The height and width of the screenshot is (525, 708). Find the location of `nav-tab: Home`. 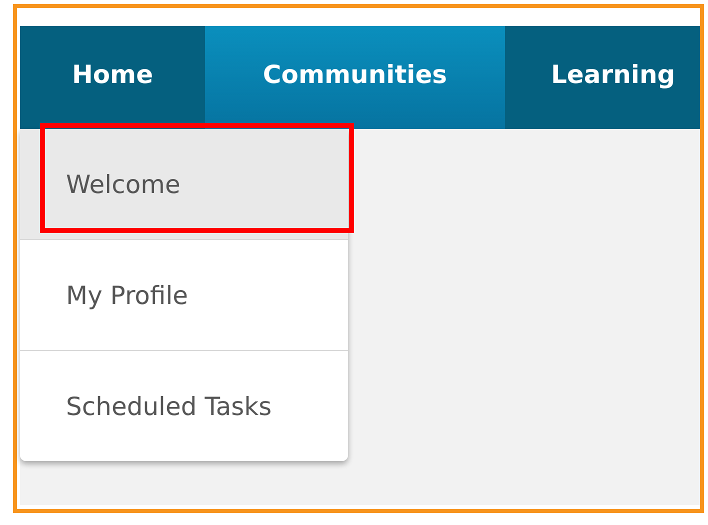

nav-tab: Home is located at coordinates (112, 77).